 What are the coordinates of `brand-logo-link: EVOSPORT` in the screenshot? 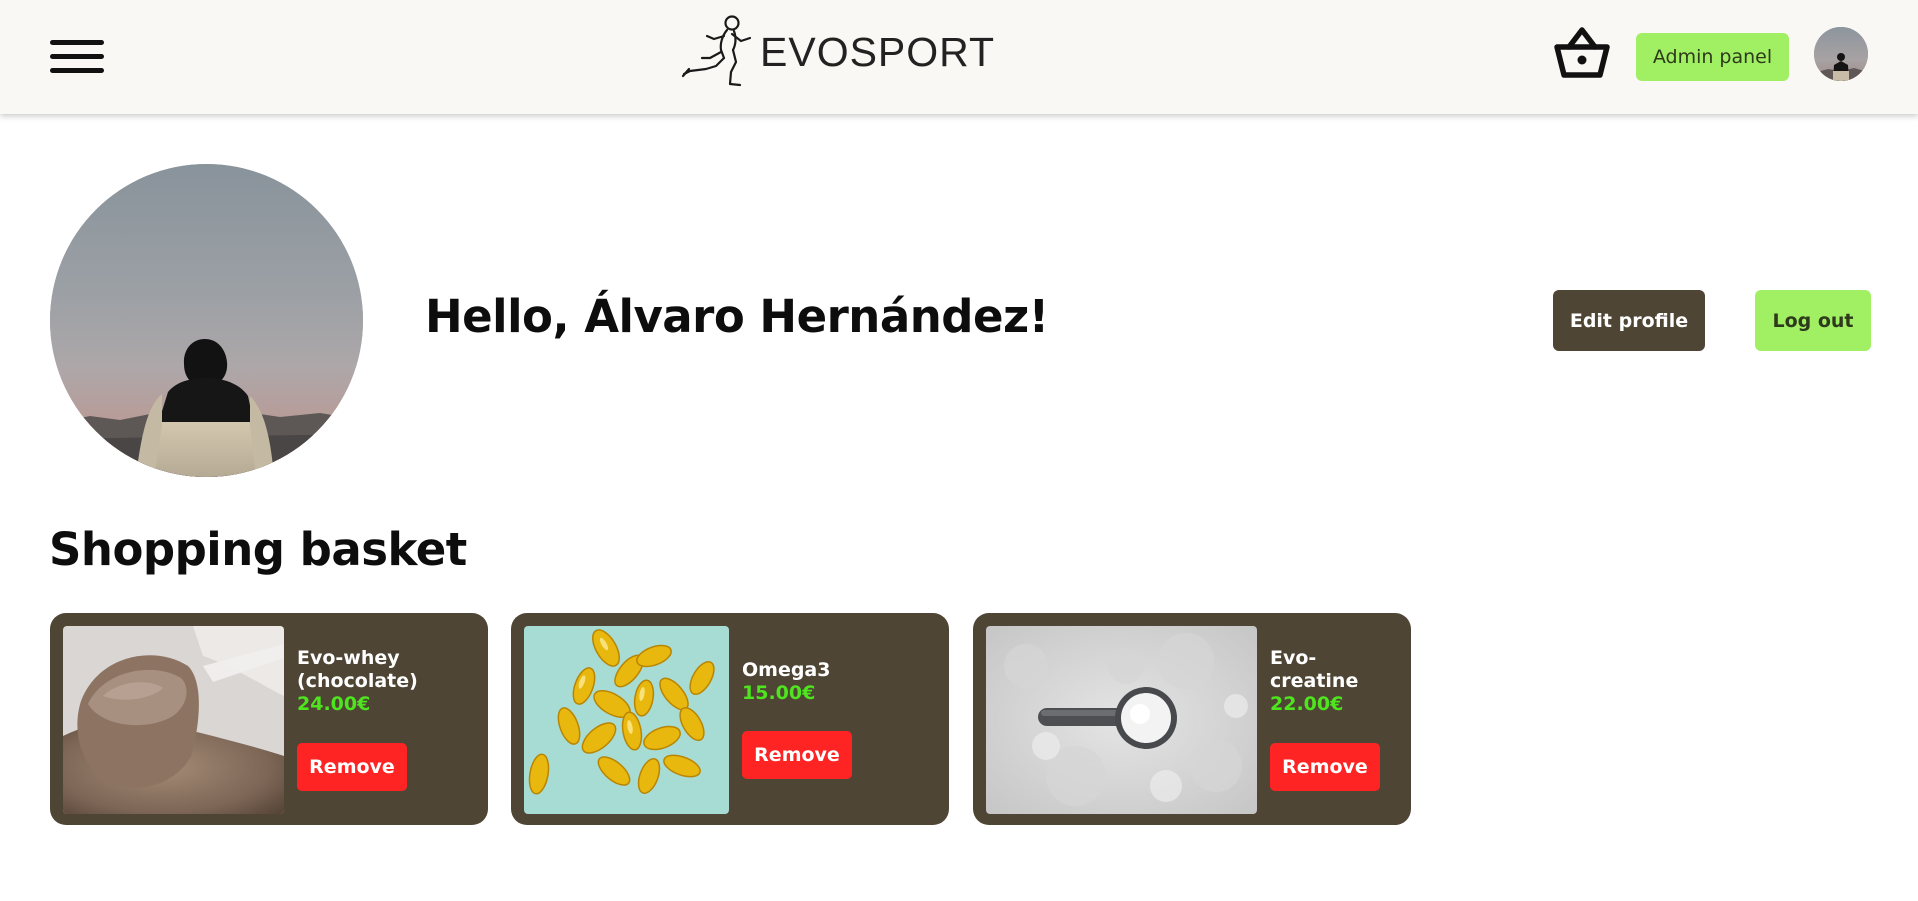 It's located at (837, 52).